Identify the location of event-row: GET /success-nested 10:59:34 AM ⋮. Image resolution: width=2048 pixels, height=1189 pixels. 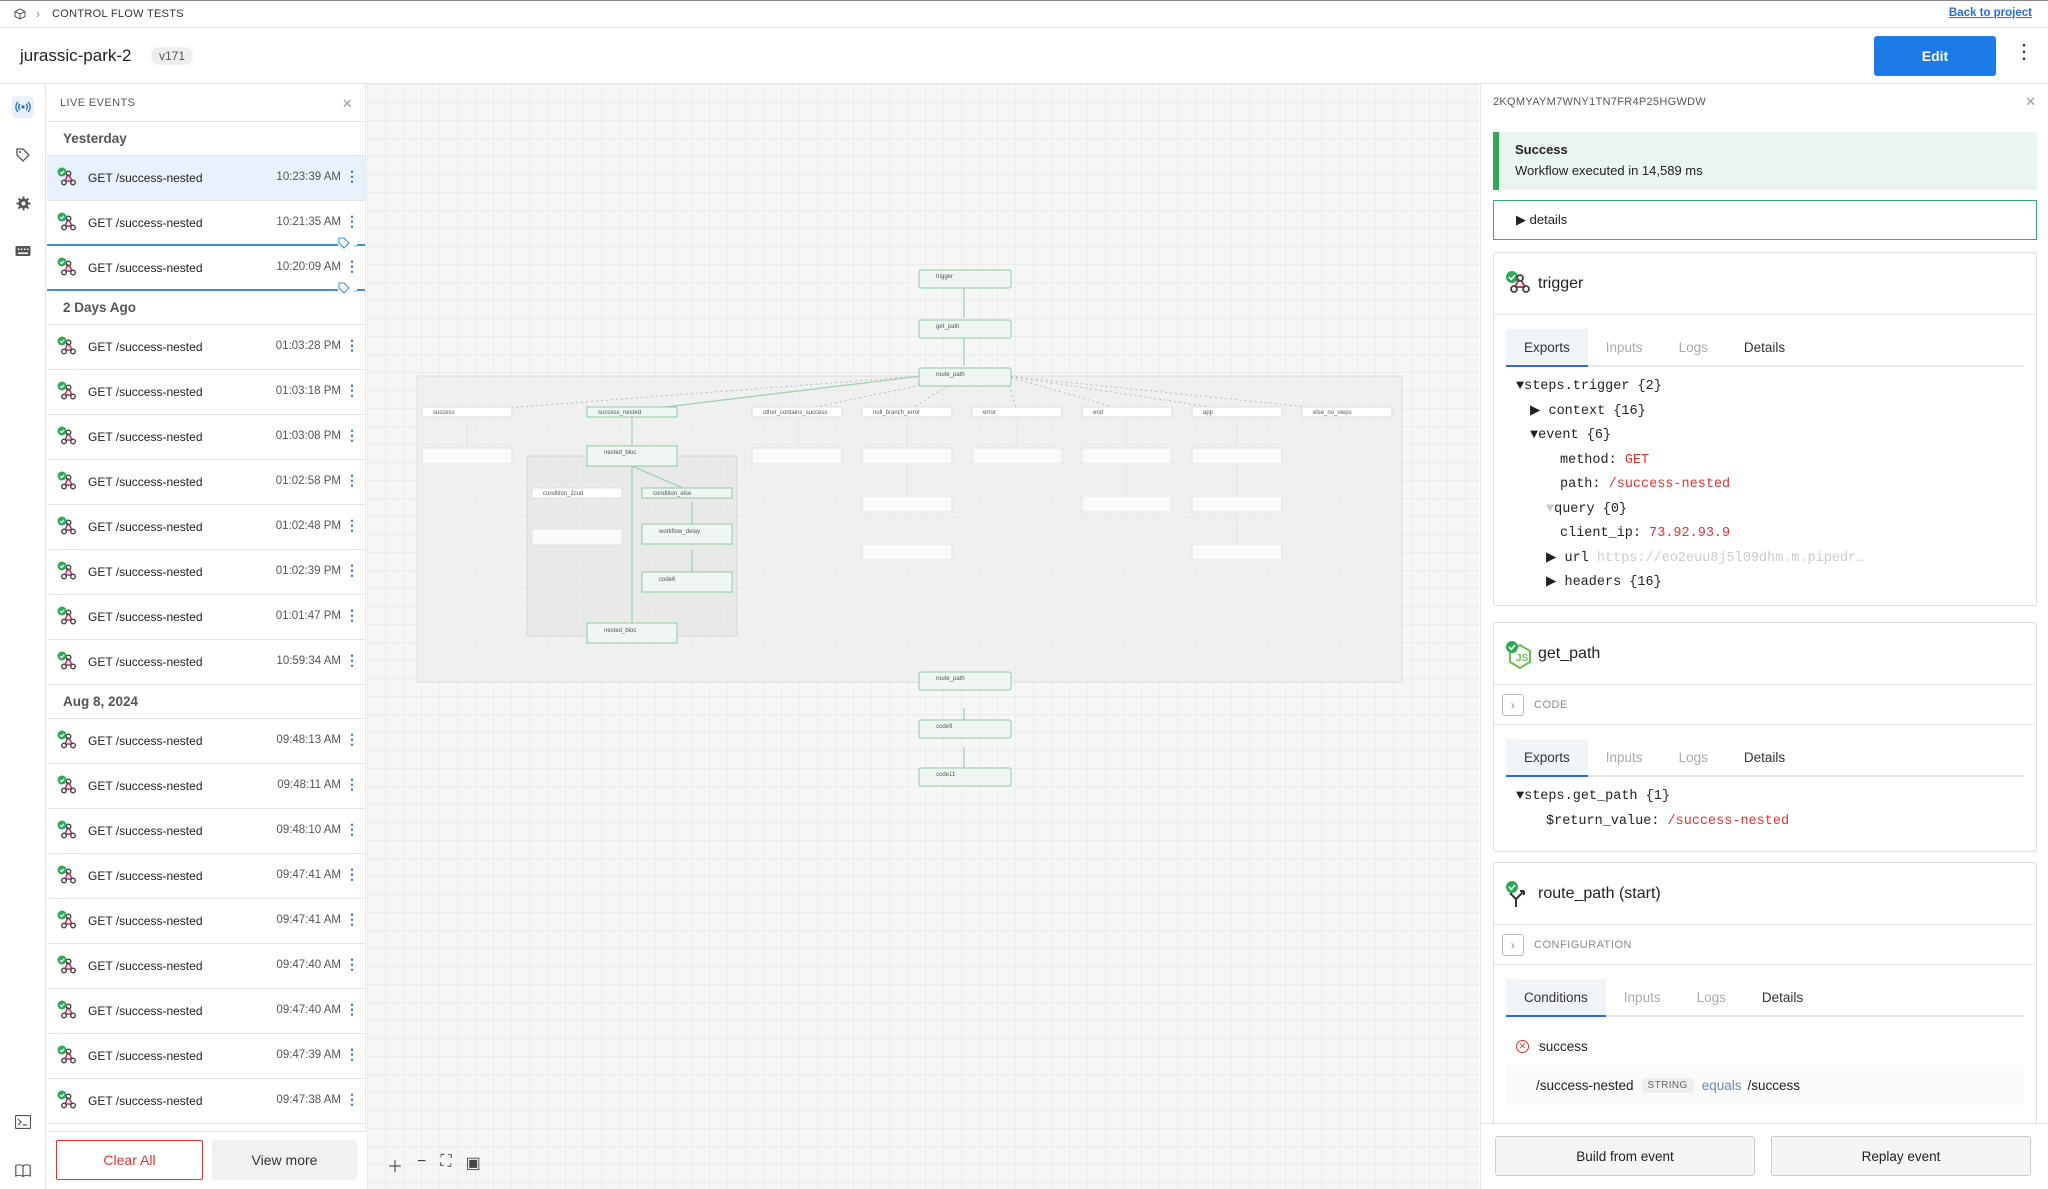
(206, 662).